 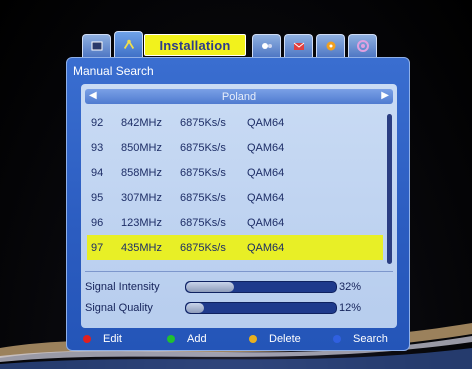 I want to click on signal-intensity-bar, so click(x=261, y=287).